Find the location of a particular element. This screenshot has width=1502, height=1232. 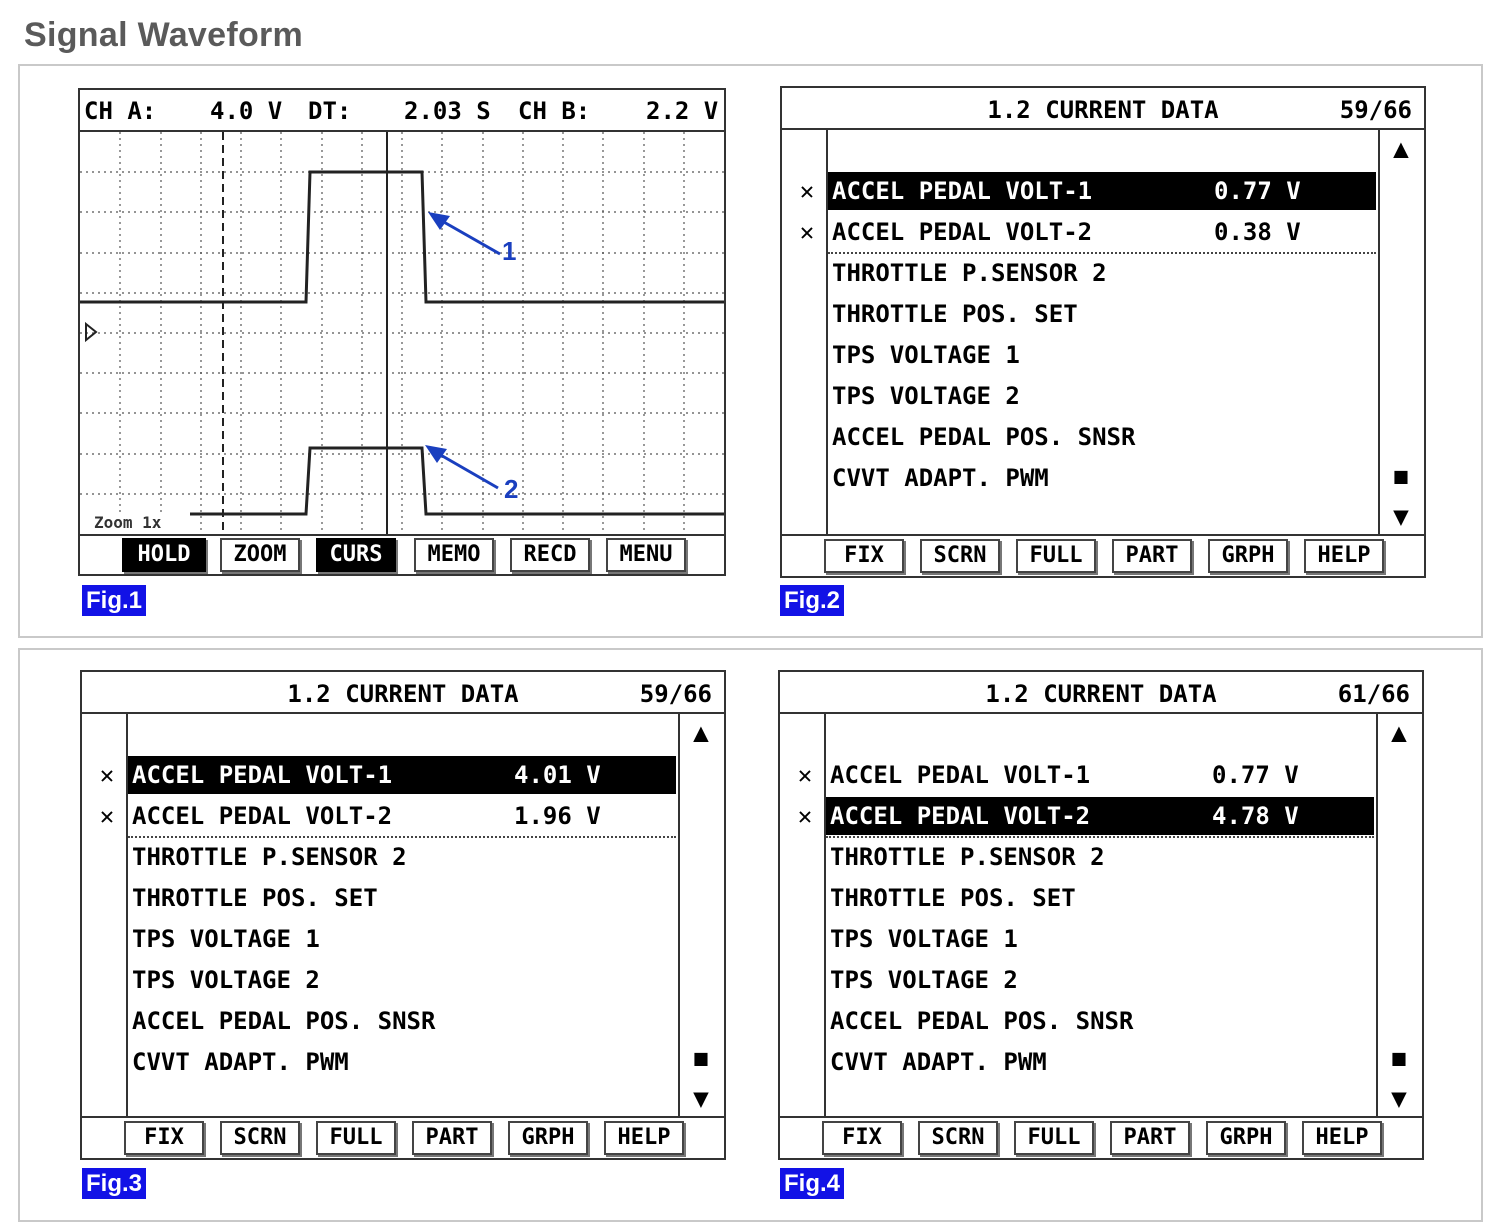

data-item-value: 1.96 V is located at coordinates (557, 816).